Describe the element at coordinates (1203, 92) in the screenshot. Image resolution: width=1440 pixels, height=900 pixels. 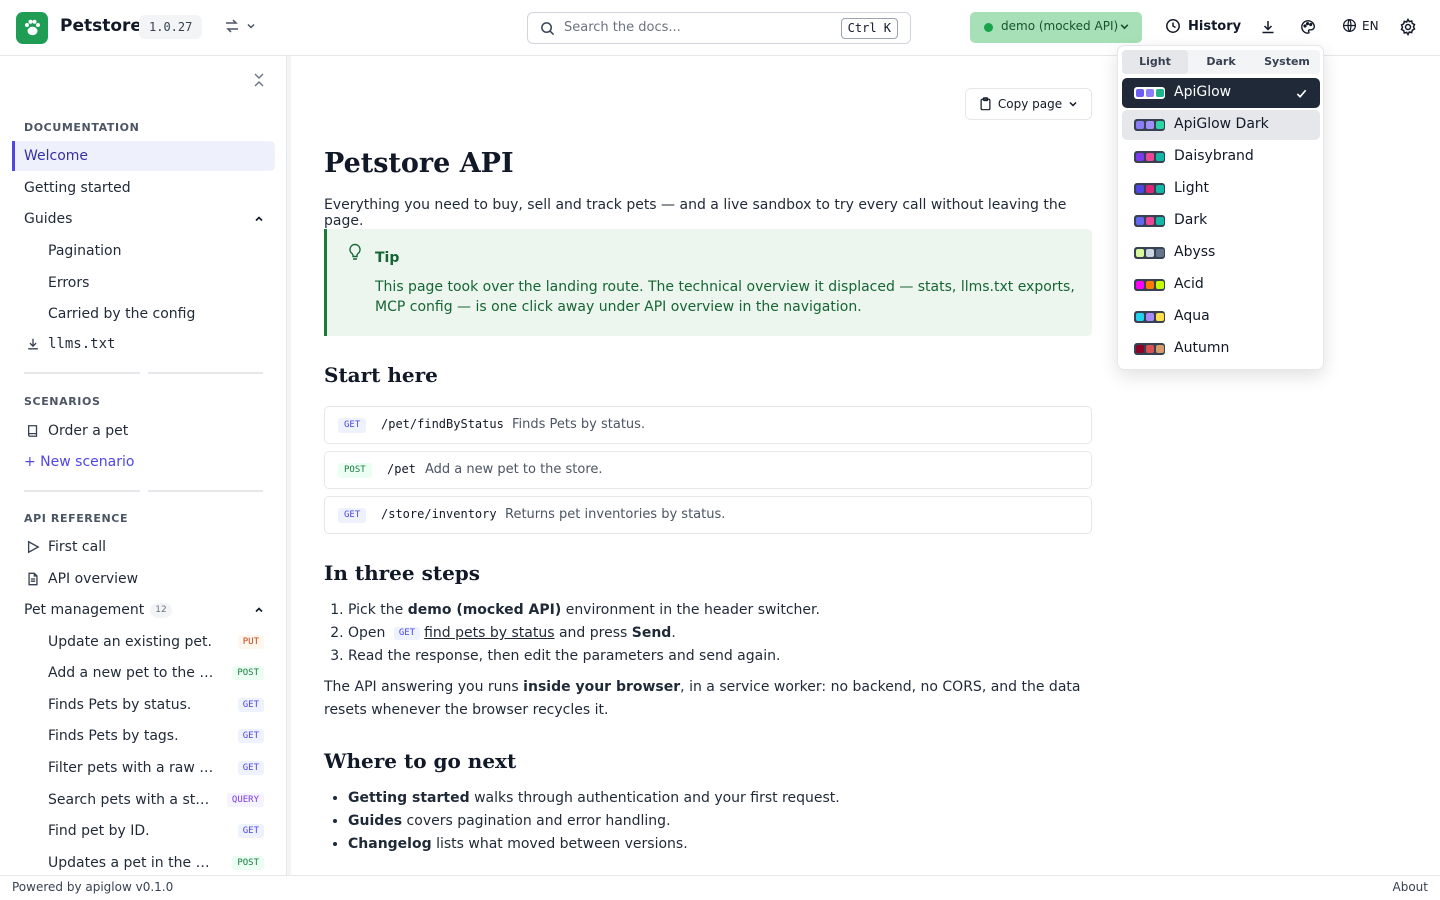
I see `theme-name: ApiGlow` at that location.